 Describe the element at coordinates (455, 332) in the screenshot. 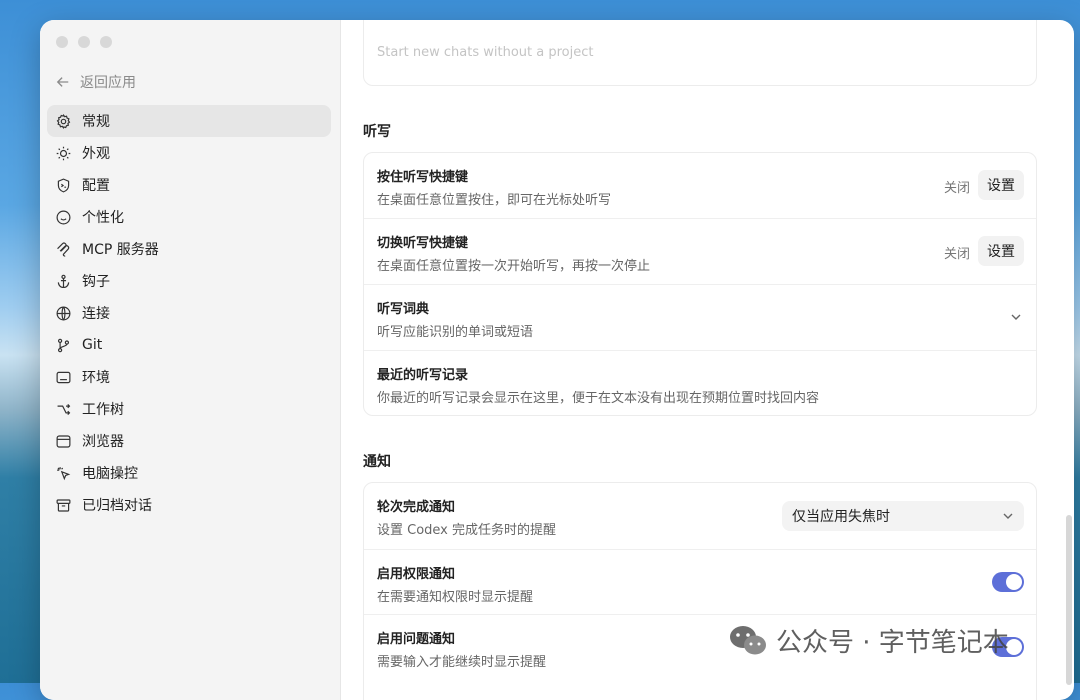

I see `row-desc: 听写应能识别的单词或短语` at that location.